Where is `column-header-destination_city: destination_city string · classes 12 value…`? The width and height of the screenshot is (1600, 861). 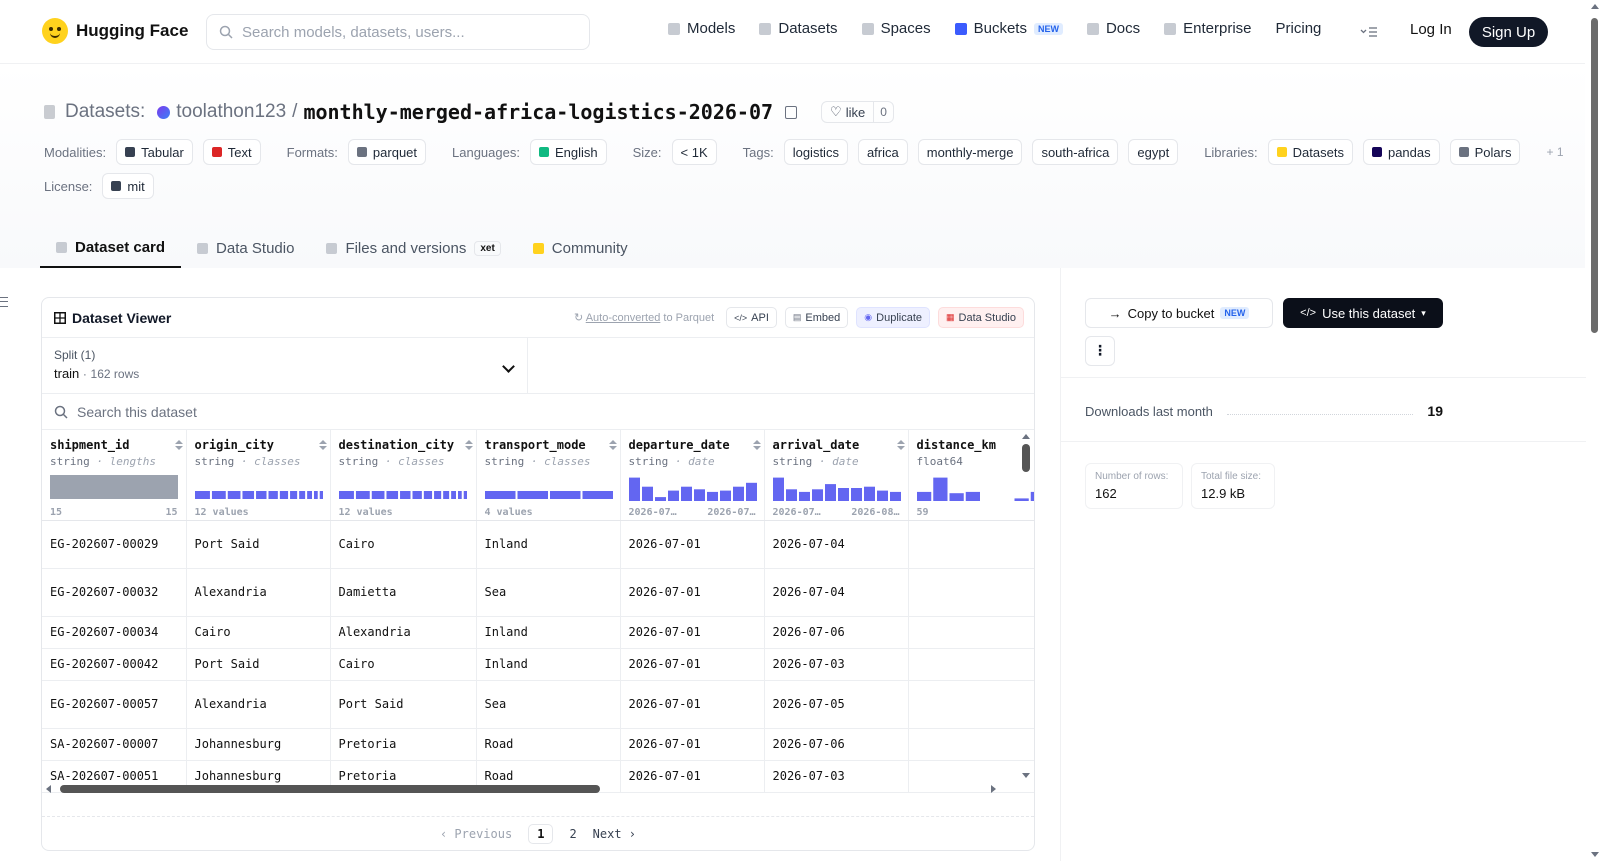
column-header-destination_city: destination_city string · classes 12 value… is located at coordinates (403, 475).